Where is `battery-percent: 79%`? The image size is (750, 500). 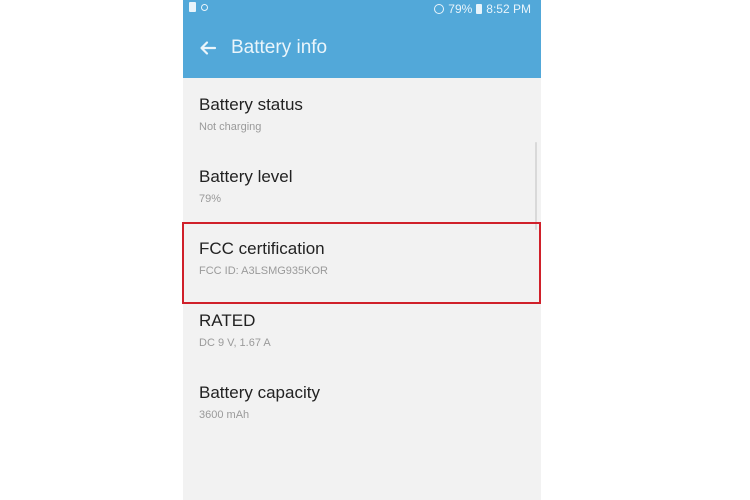
battery-percent: 79% is located at coordinates (460, 9).